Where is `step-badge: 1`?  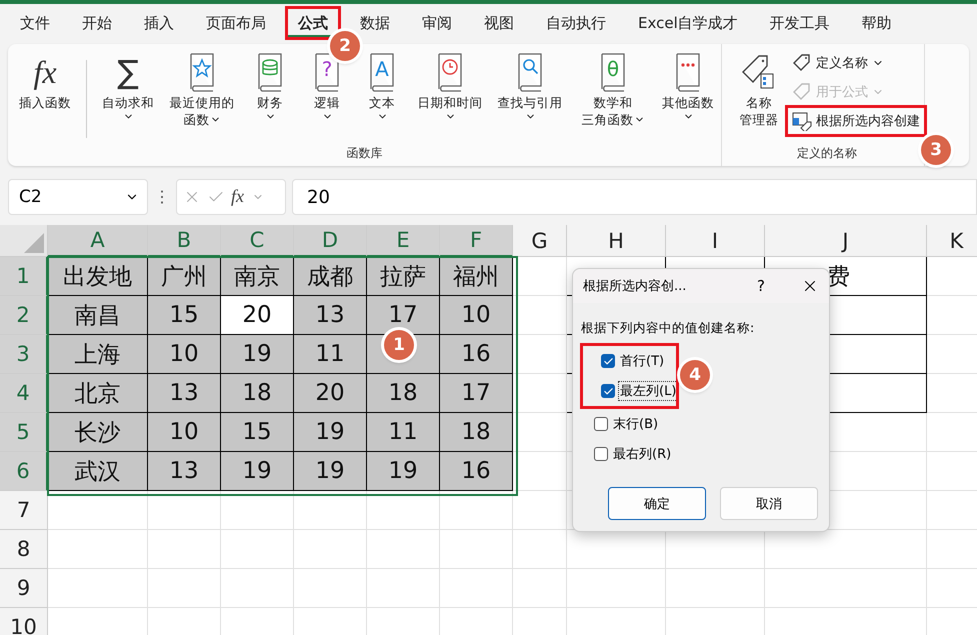
step-badge: 1 is located at coordinates (399, 345).